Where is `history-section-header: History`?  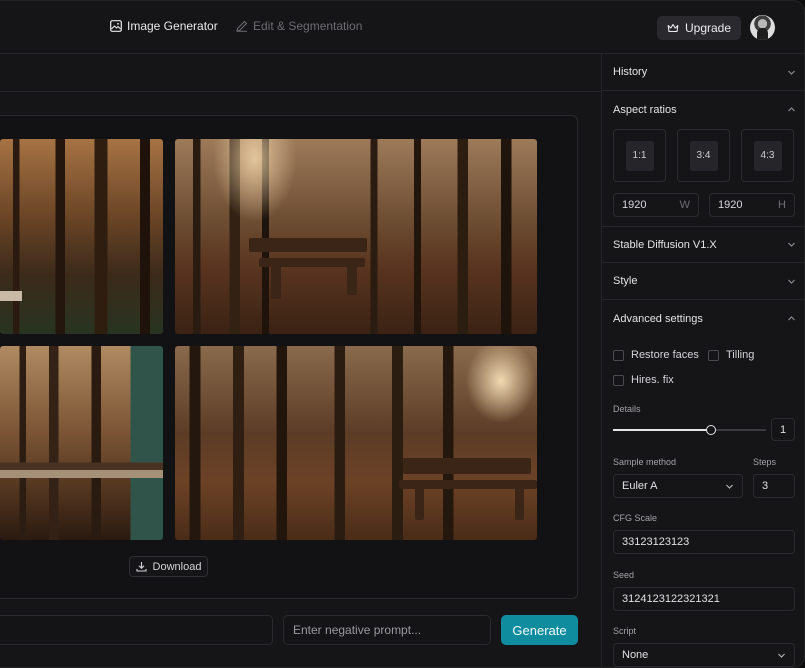 history-section-header: History is located at coordinates (703, 72).